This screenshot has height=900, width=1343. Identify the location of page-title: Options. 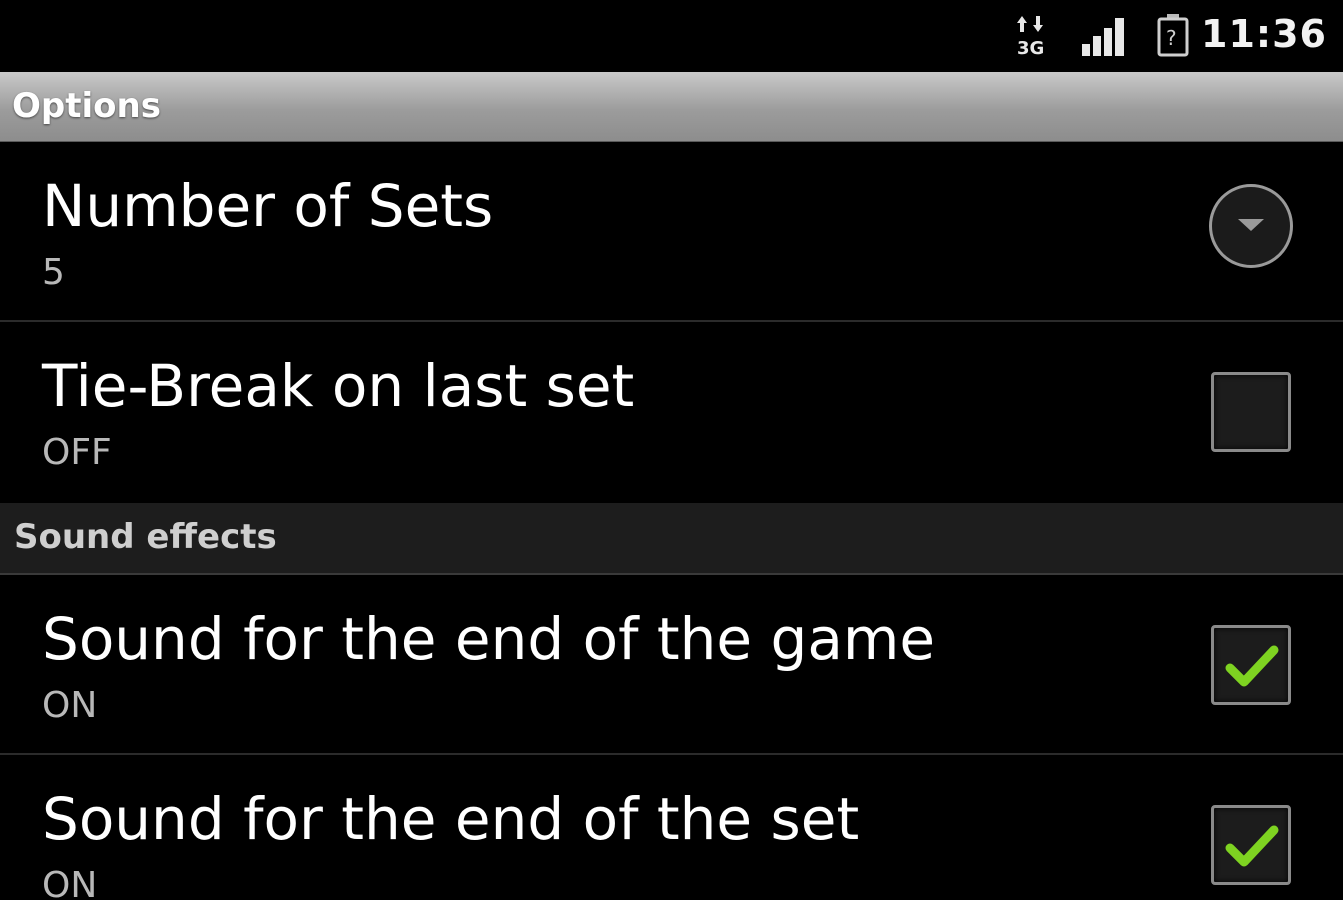
(86, 106).